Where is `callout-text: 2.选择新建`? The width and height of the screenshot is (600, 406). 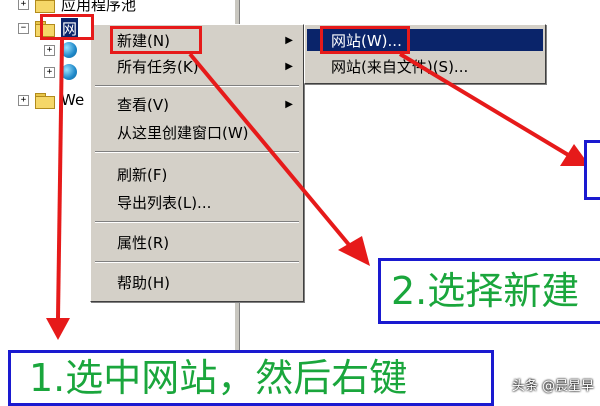 callout-text: 2.选择新建 is located at coordinates (485, 291).